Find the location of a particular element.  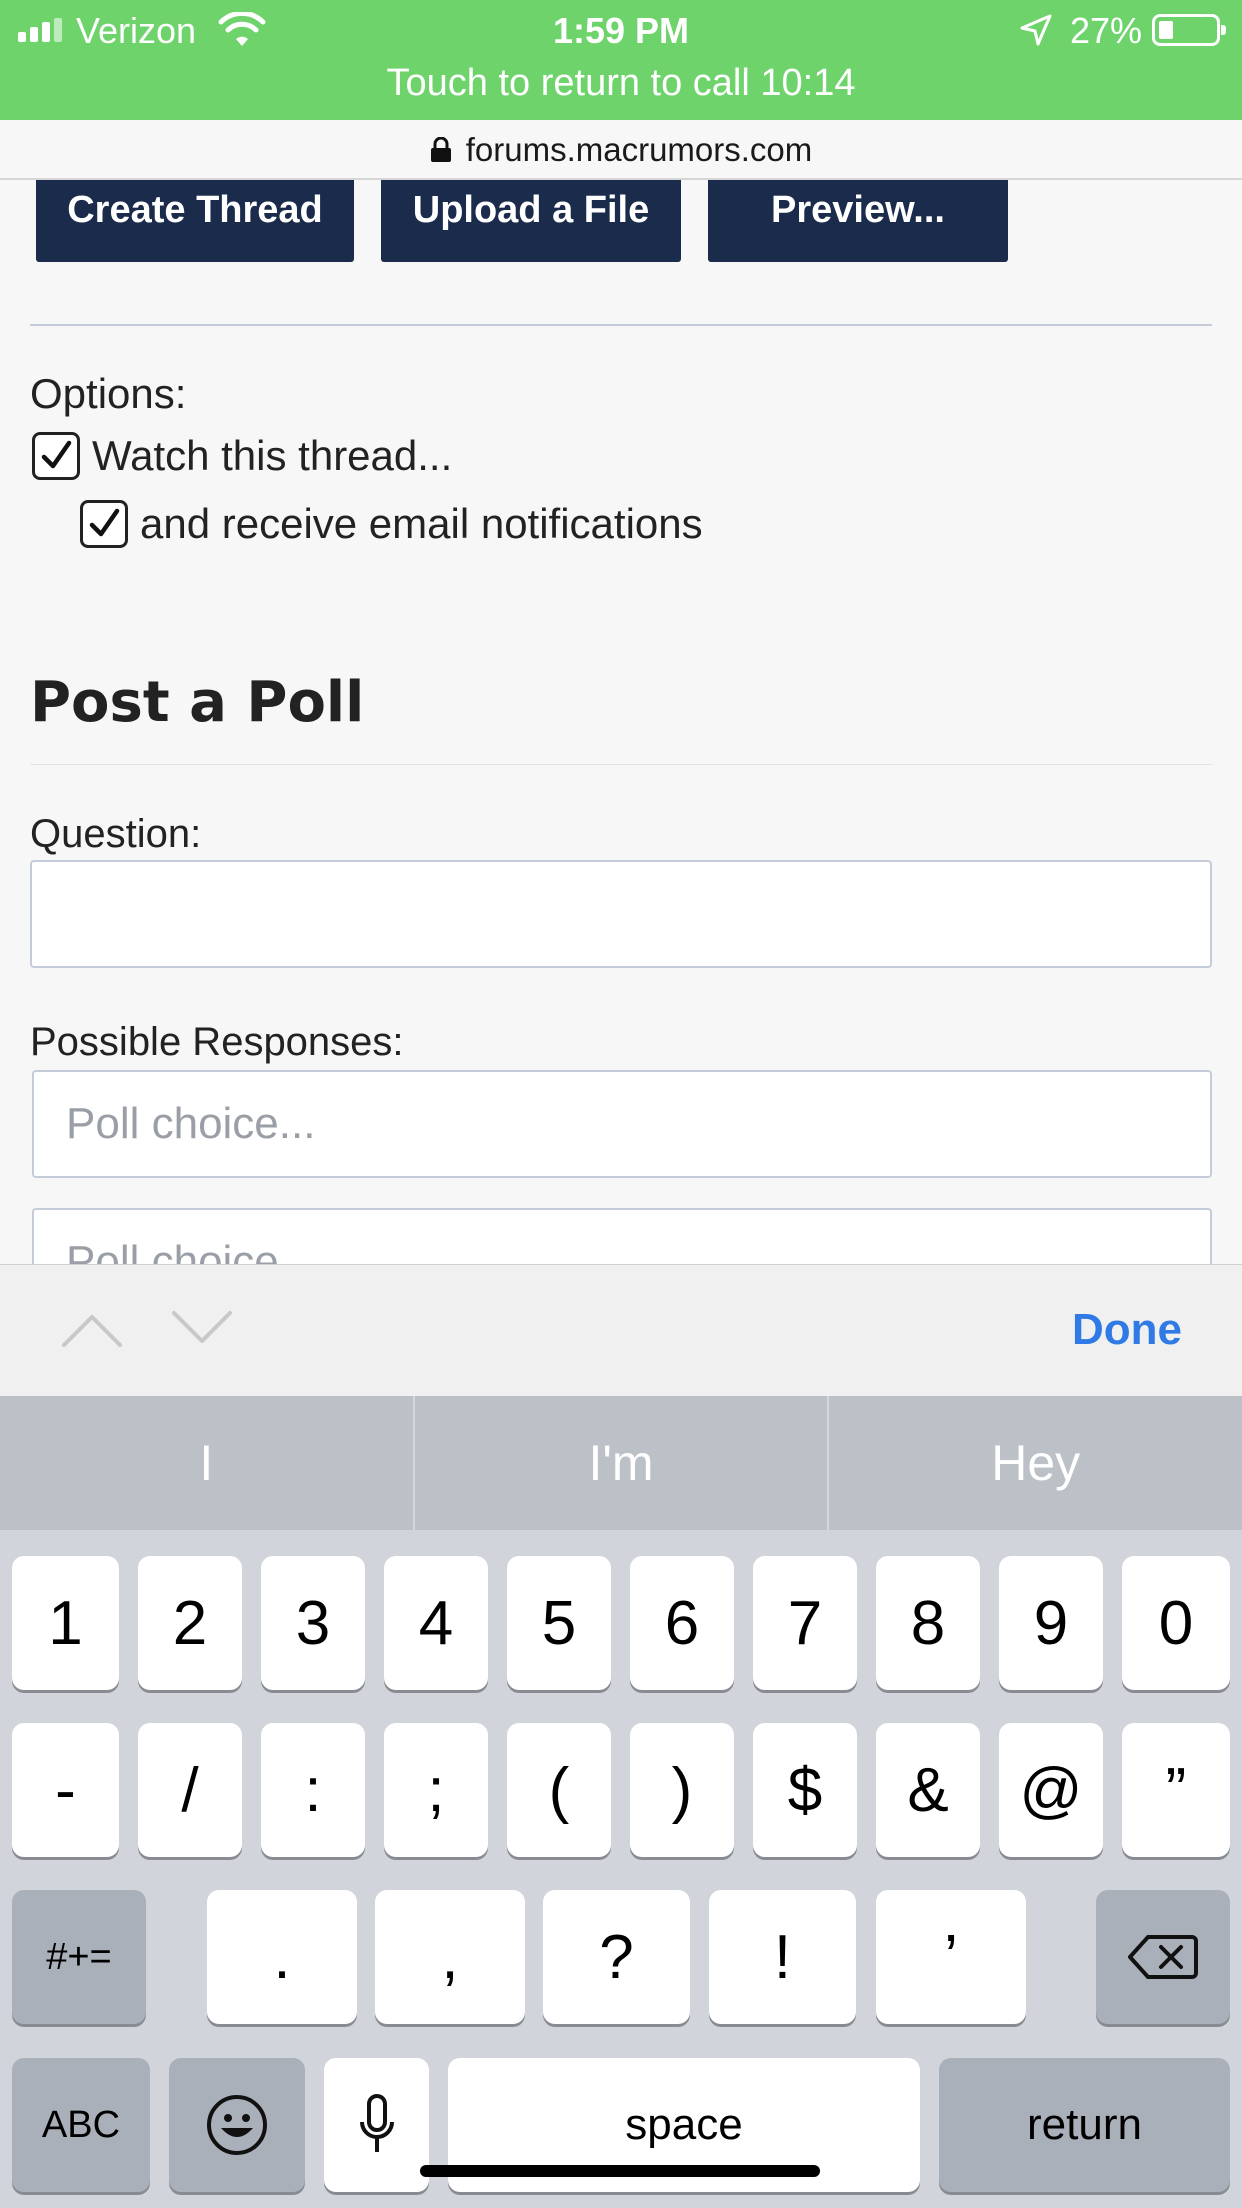

key-question: ? is located at coordinates (616, 1957).